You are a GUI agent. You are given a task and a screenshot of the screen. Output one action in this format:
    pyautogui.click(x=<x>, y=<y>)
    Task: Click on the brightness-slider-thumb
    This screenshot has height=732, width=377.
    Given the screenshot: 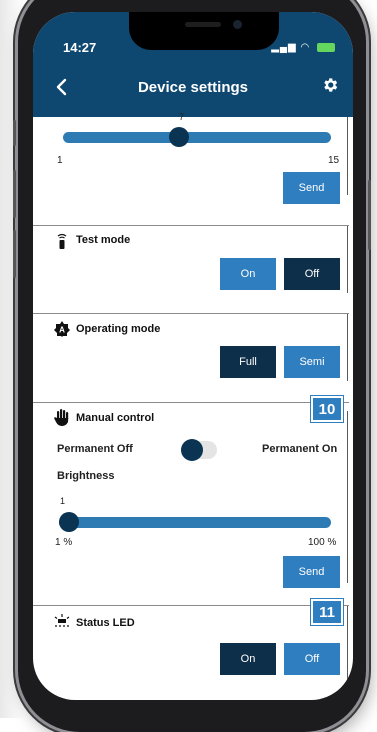 What is the action you would take?
    pyautogui.click(x=69, y=522)
    